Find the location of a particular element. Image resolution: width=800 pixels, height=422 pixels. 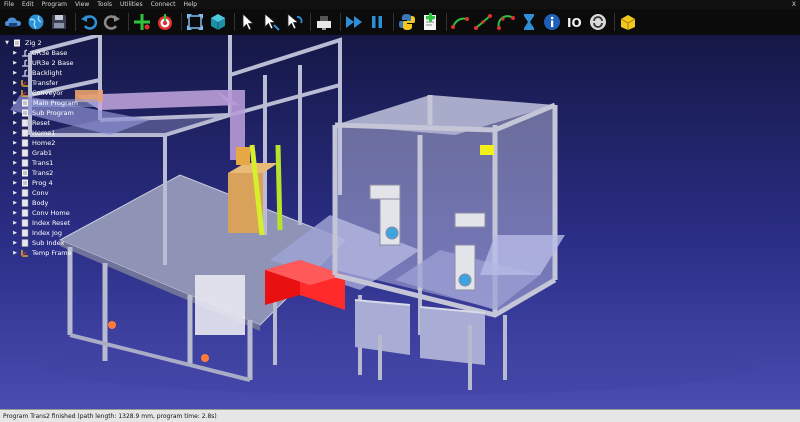

menu-file: File is located at coordinates (9, 4).